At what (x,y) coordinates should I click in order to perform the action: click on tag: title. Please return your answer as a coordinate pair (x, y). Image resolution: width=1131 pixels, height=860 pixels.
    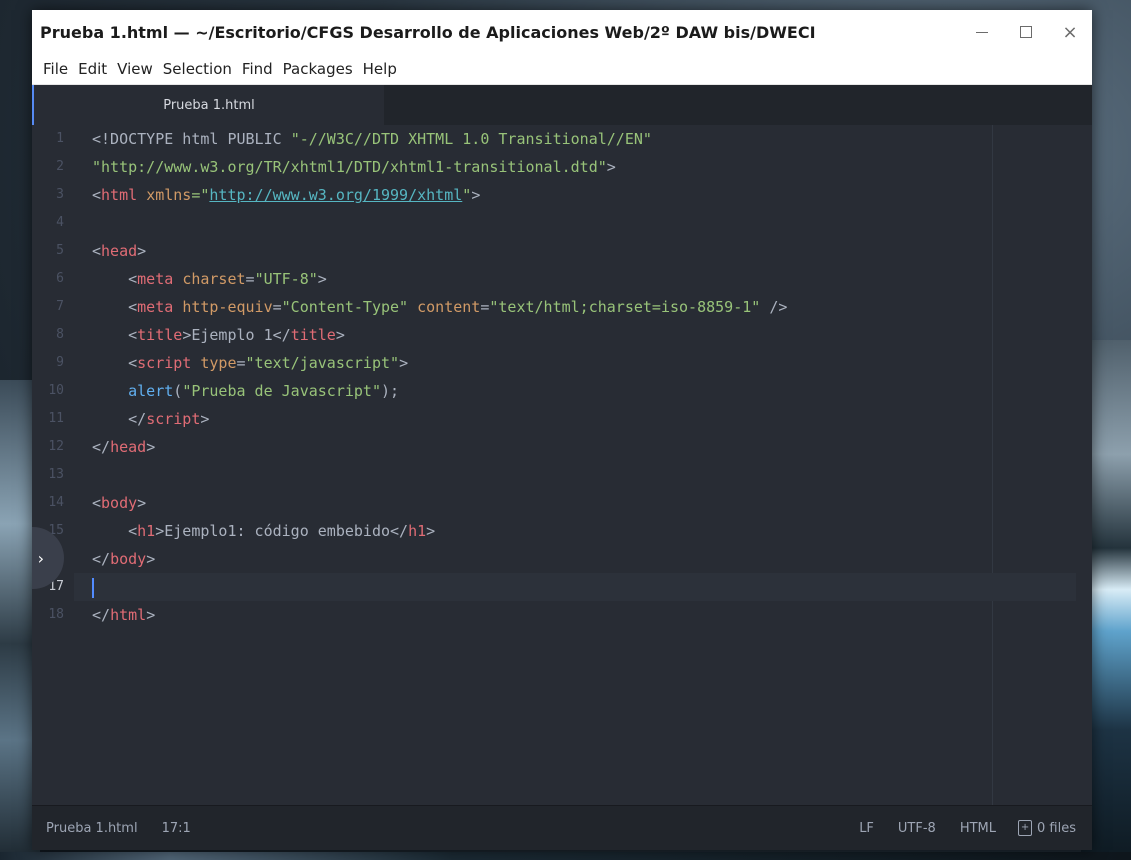
    Looking at the image, I should click on (313, 335).